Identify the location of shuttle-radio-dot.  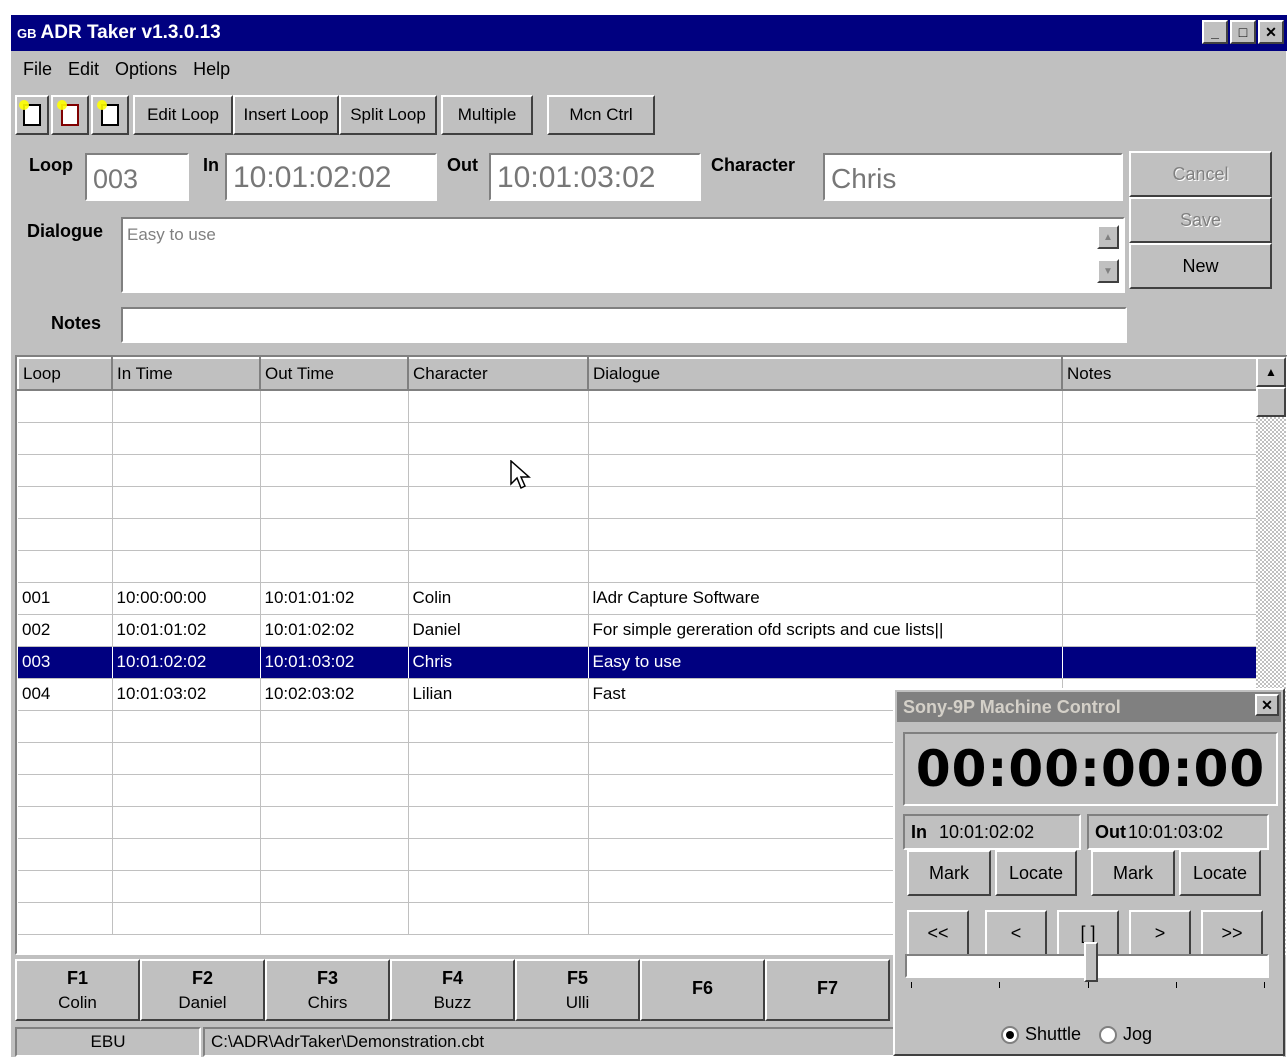
(1010, 1034).